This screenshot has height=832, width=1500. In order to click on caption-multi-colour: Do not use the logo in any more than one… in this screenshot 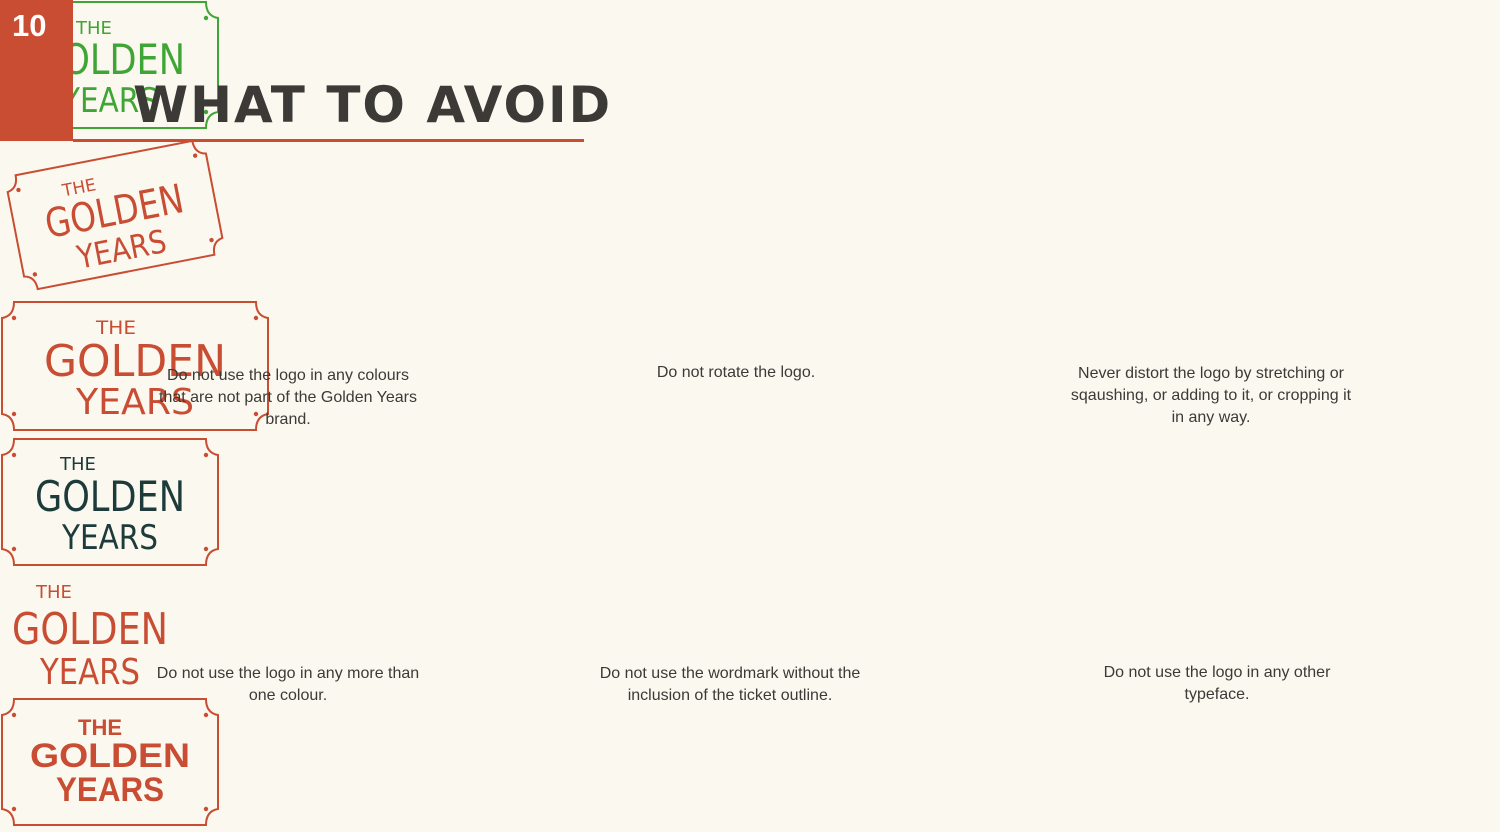, I will do `click(288, 684)`.